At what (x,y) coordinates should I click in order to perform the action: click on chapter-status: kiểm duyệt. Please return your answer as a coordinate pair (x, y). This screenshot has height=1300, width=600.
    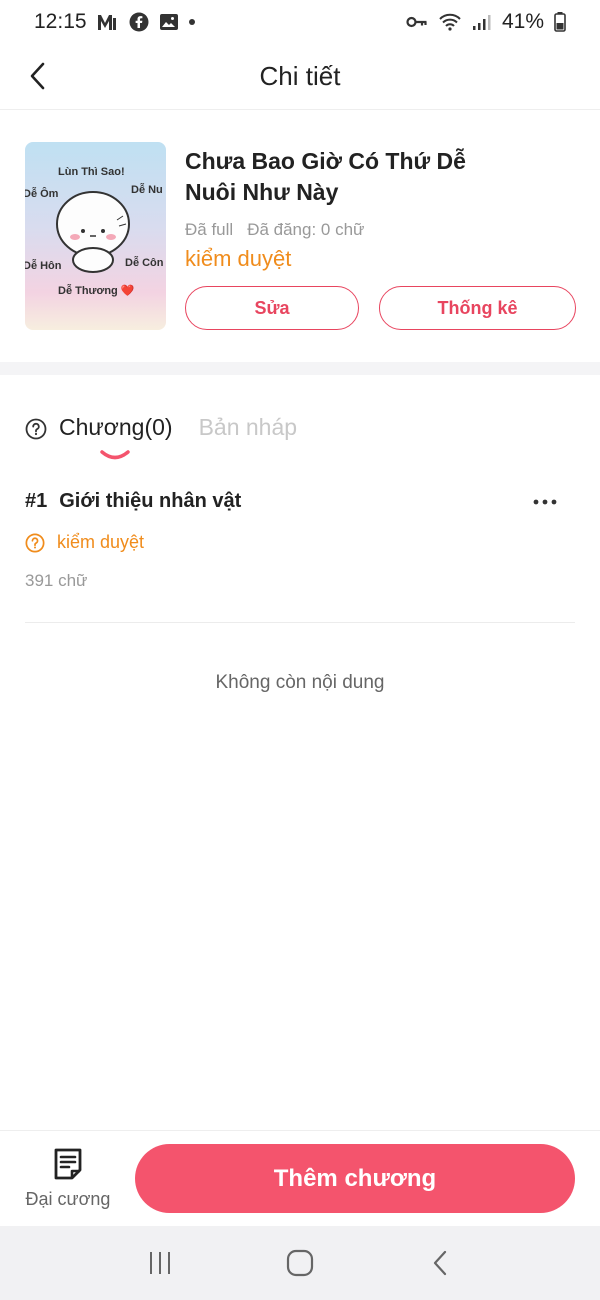
    Looking at the image, I should click on (101, 542).